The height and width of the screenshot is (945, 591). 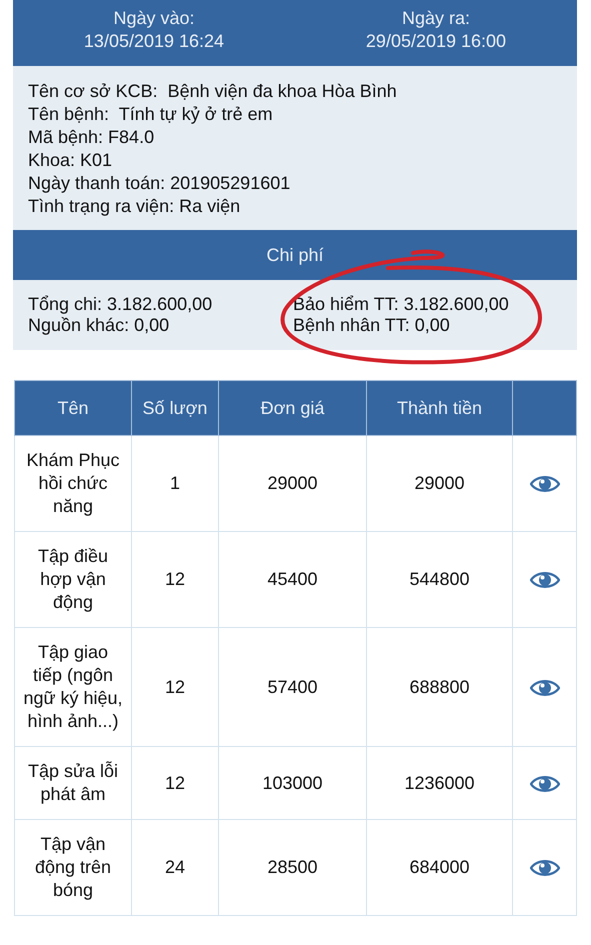 I want to click on info-line: Tình trạng ra viện: Ra viện, so click(x=135, y=206).